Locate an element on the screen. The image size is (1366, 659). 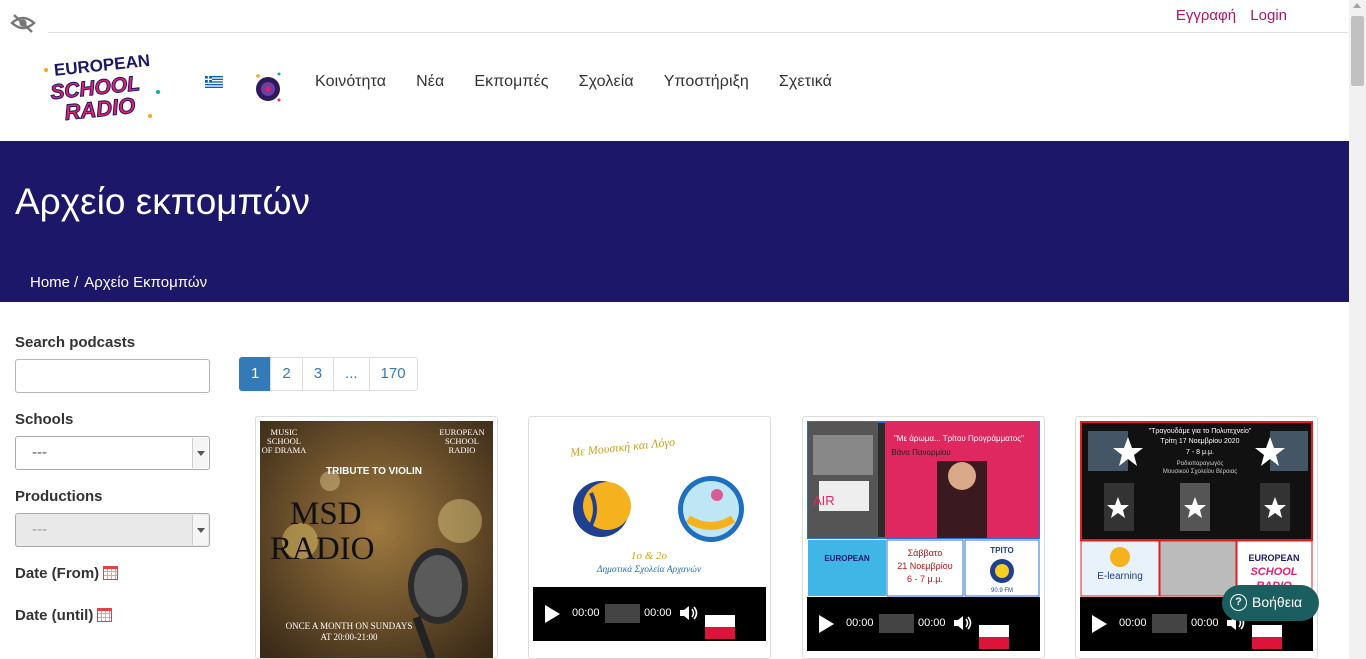
thumb-station: ΤΡΙΤΟ is located at coordinates (1001, 550).